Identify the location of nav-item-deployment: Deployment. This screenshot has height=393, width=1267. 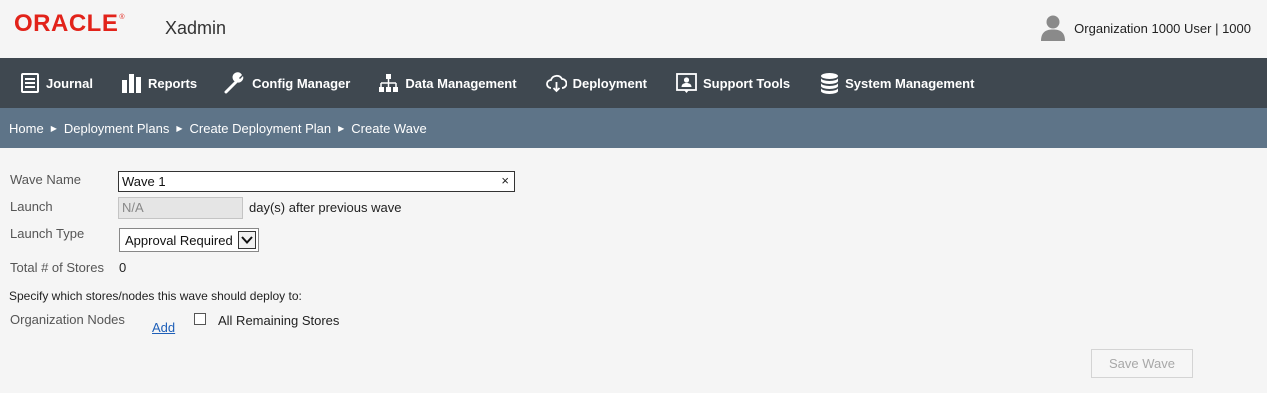
(596, 83).